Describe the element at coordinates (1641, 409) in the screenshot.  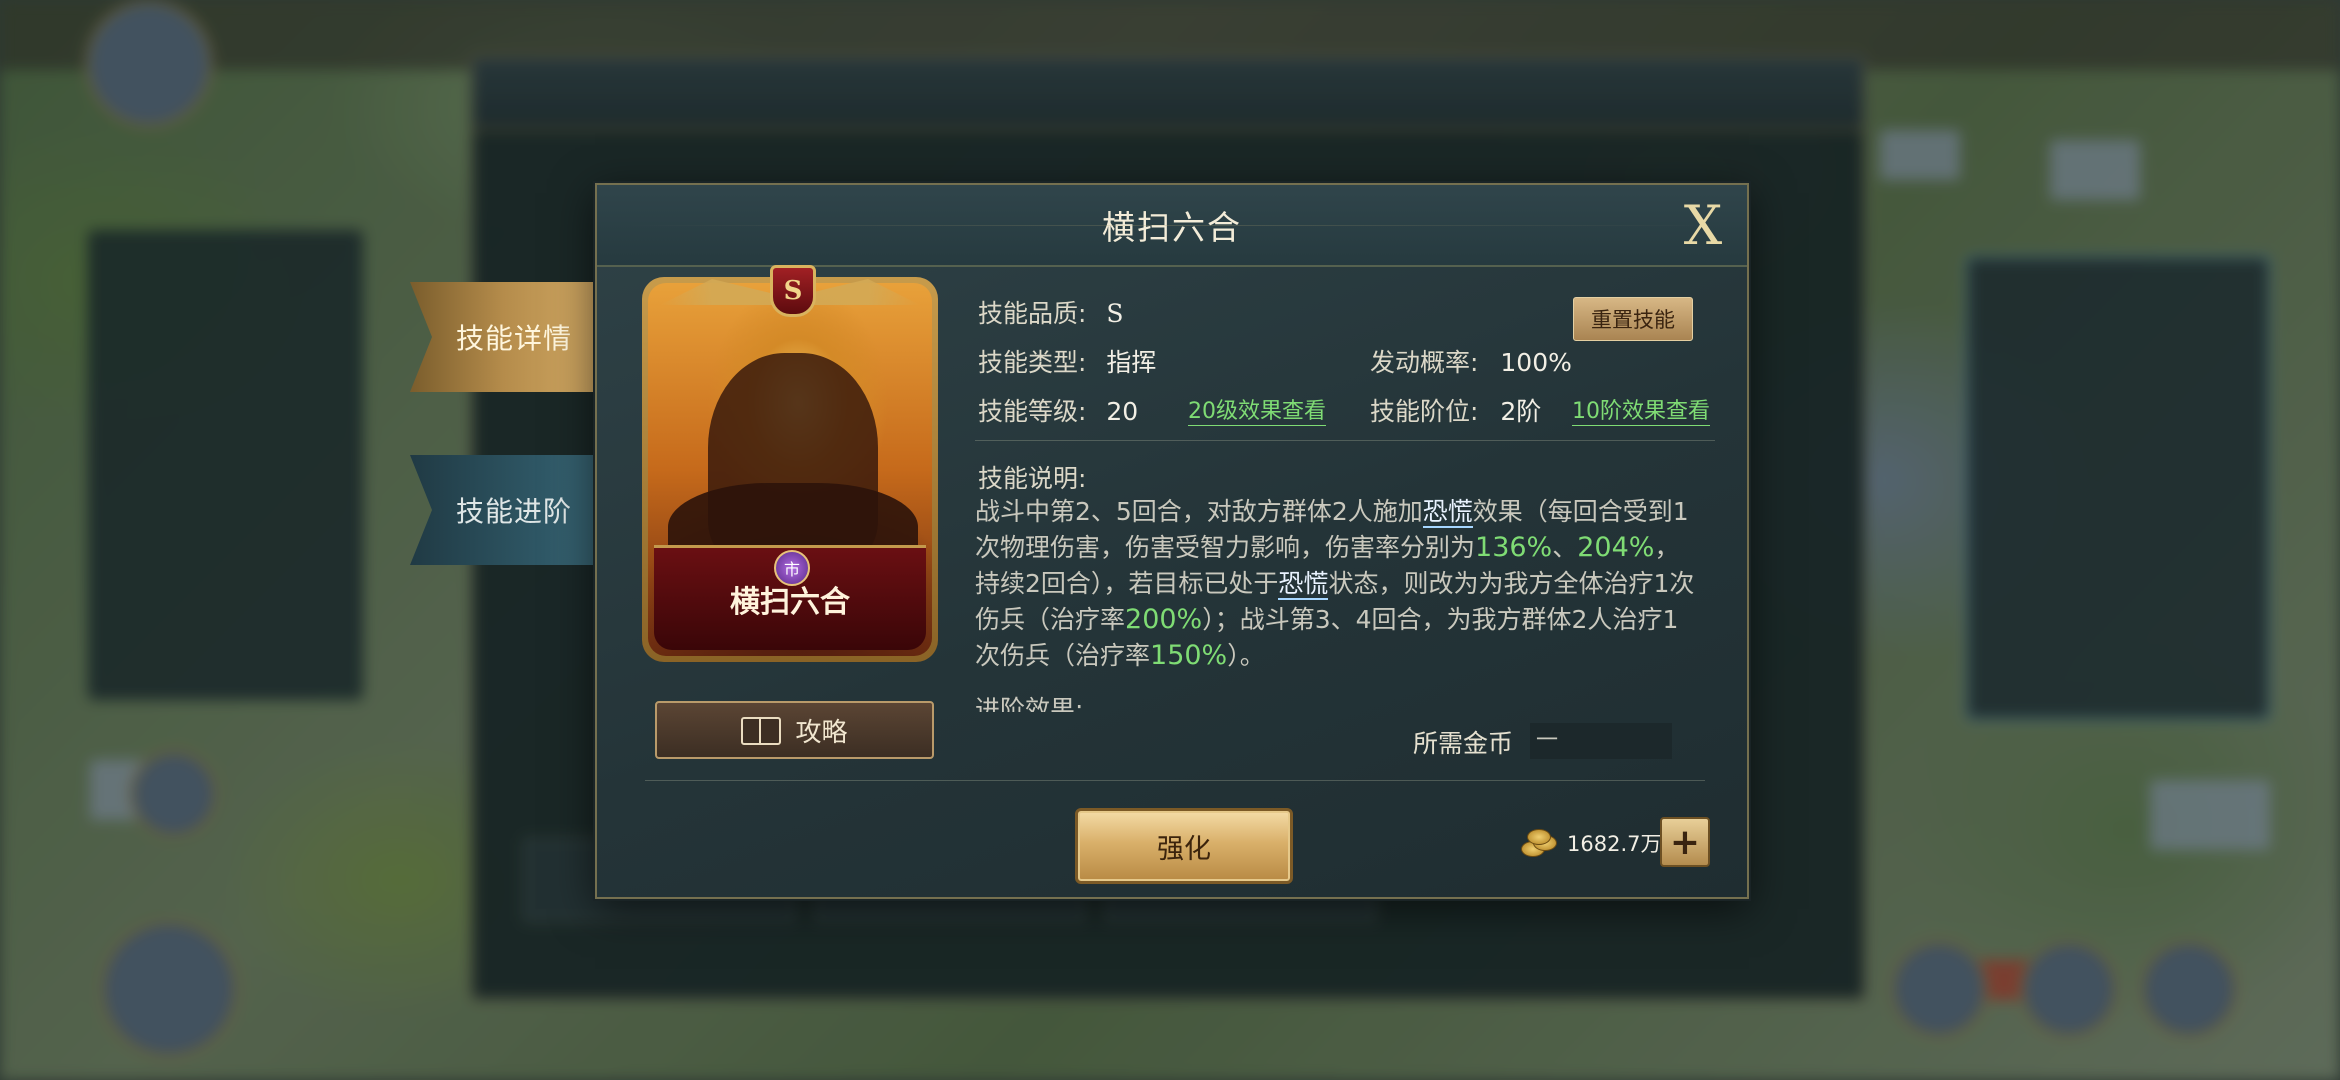
I see `tier-effect-link: 10阶效果查看` at that location.